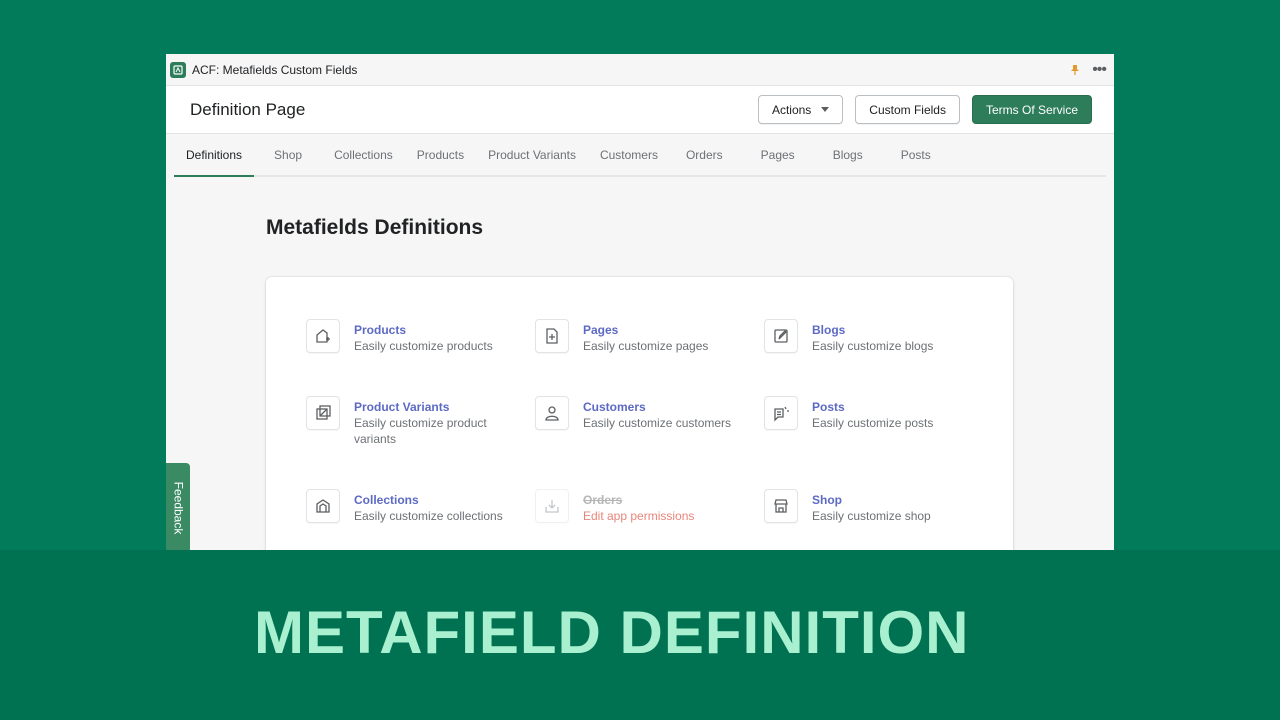 Image resolution: width=1280 pixels, height=720 pixels. I want to click on tab-product-variants: Product Variants, so click(532, 155).